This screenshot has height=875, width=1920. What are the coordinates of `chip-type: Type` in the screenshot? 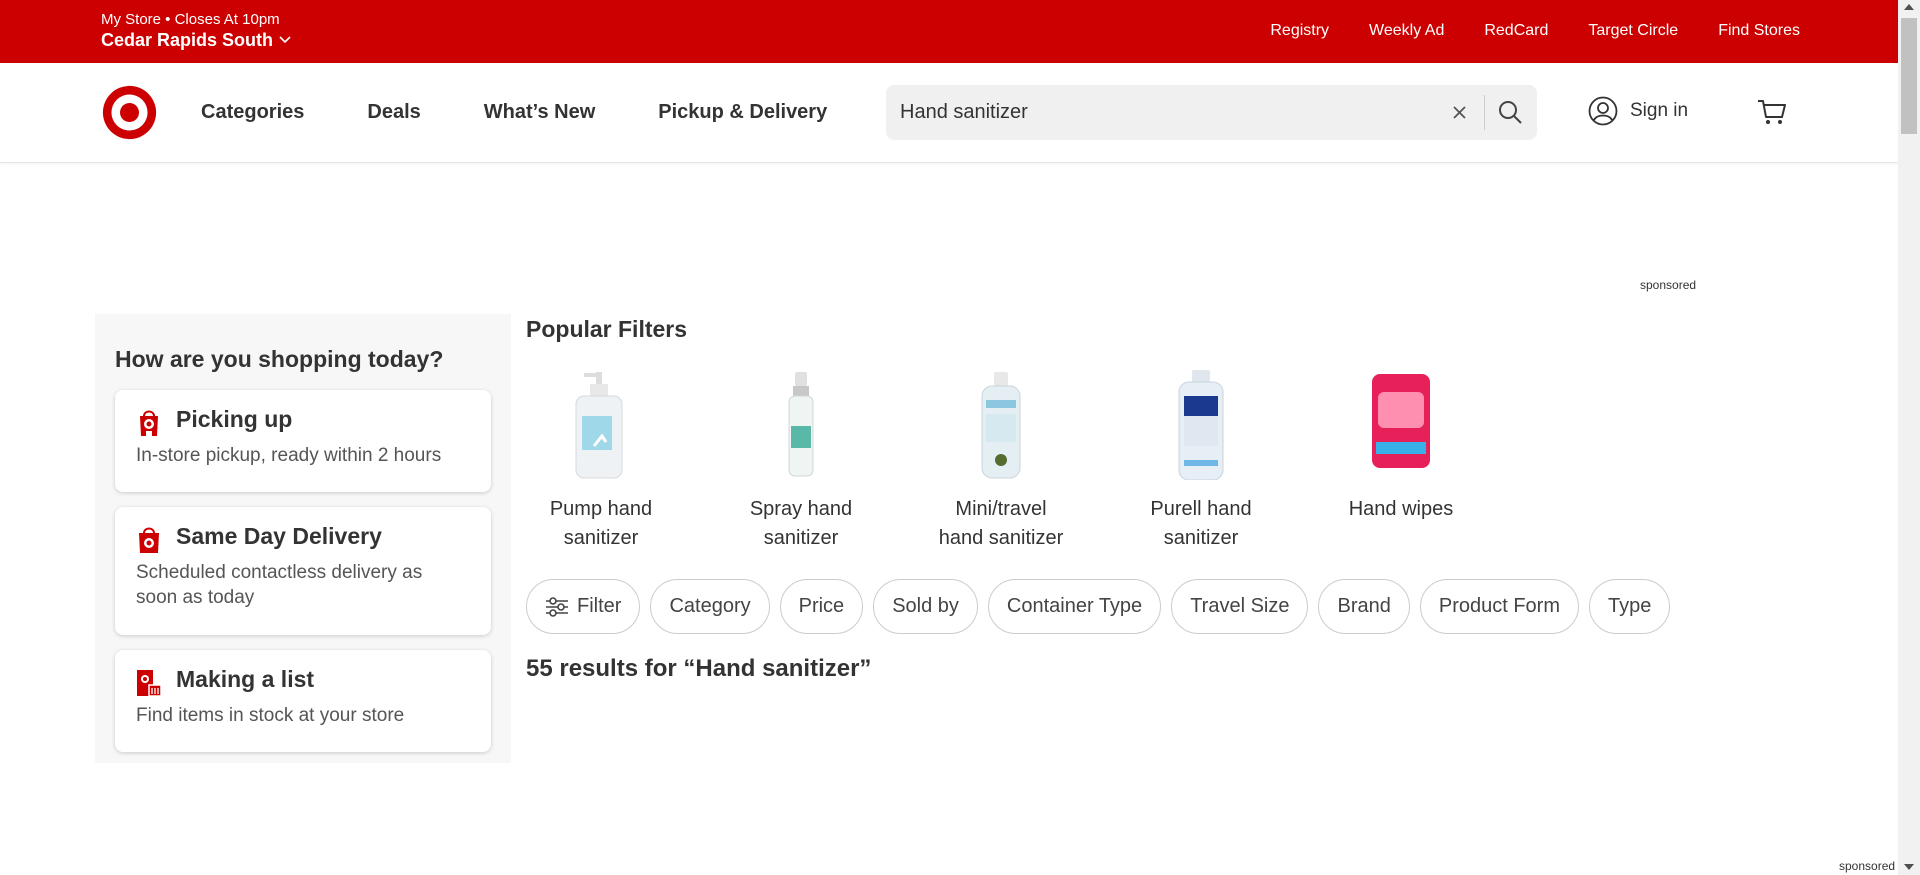 It's located at (1630, 606).